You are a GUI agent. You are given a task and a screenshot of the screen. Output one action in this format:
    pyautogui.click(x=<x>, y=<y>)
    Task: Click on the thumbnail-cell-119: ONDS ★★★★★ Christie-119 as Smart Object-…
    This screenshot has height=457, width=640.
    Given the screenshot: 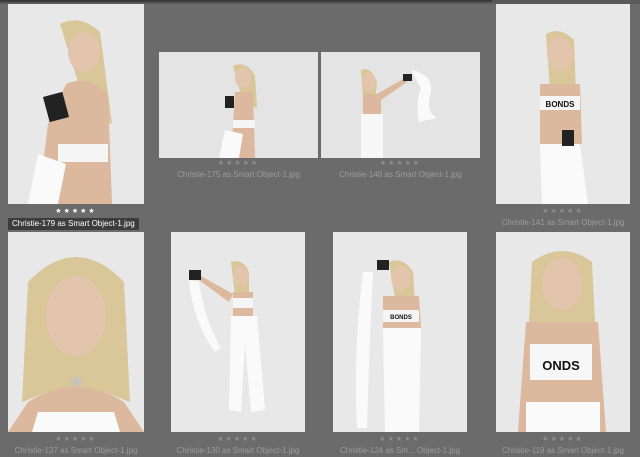 What is the action you would take?
    pyautogui.click(x=563, y=343)
    